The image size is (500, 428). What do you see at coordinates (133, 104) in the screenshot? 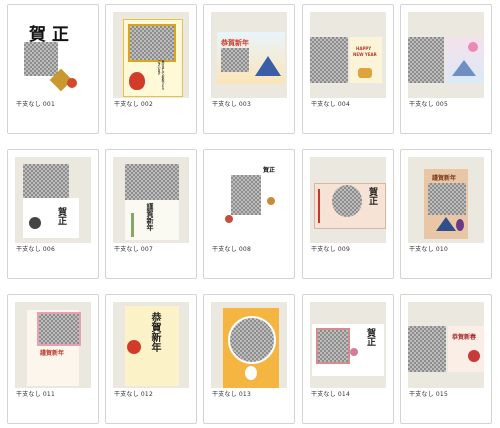
I see `template-label: 干支なし 002` at bounding box center [133, 104].